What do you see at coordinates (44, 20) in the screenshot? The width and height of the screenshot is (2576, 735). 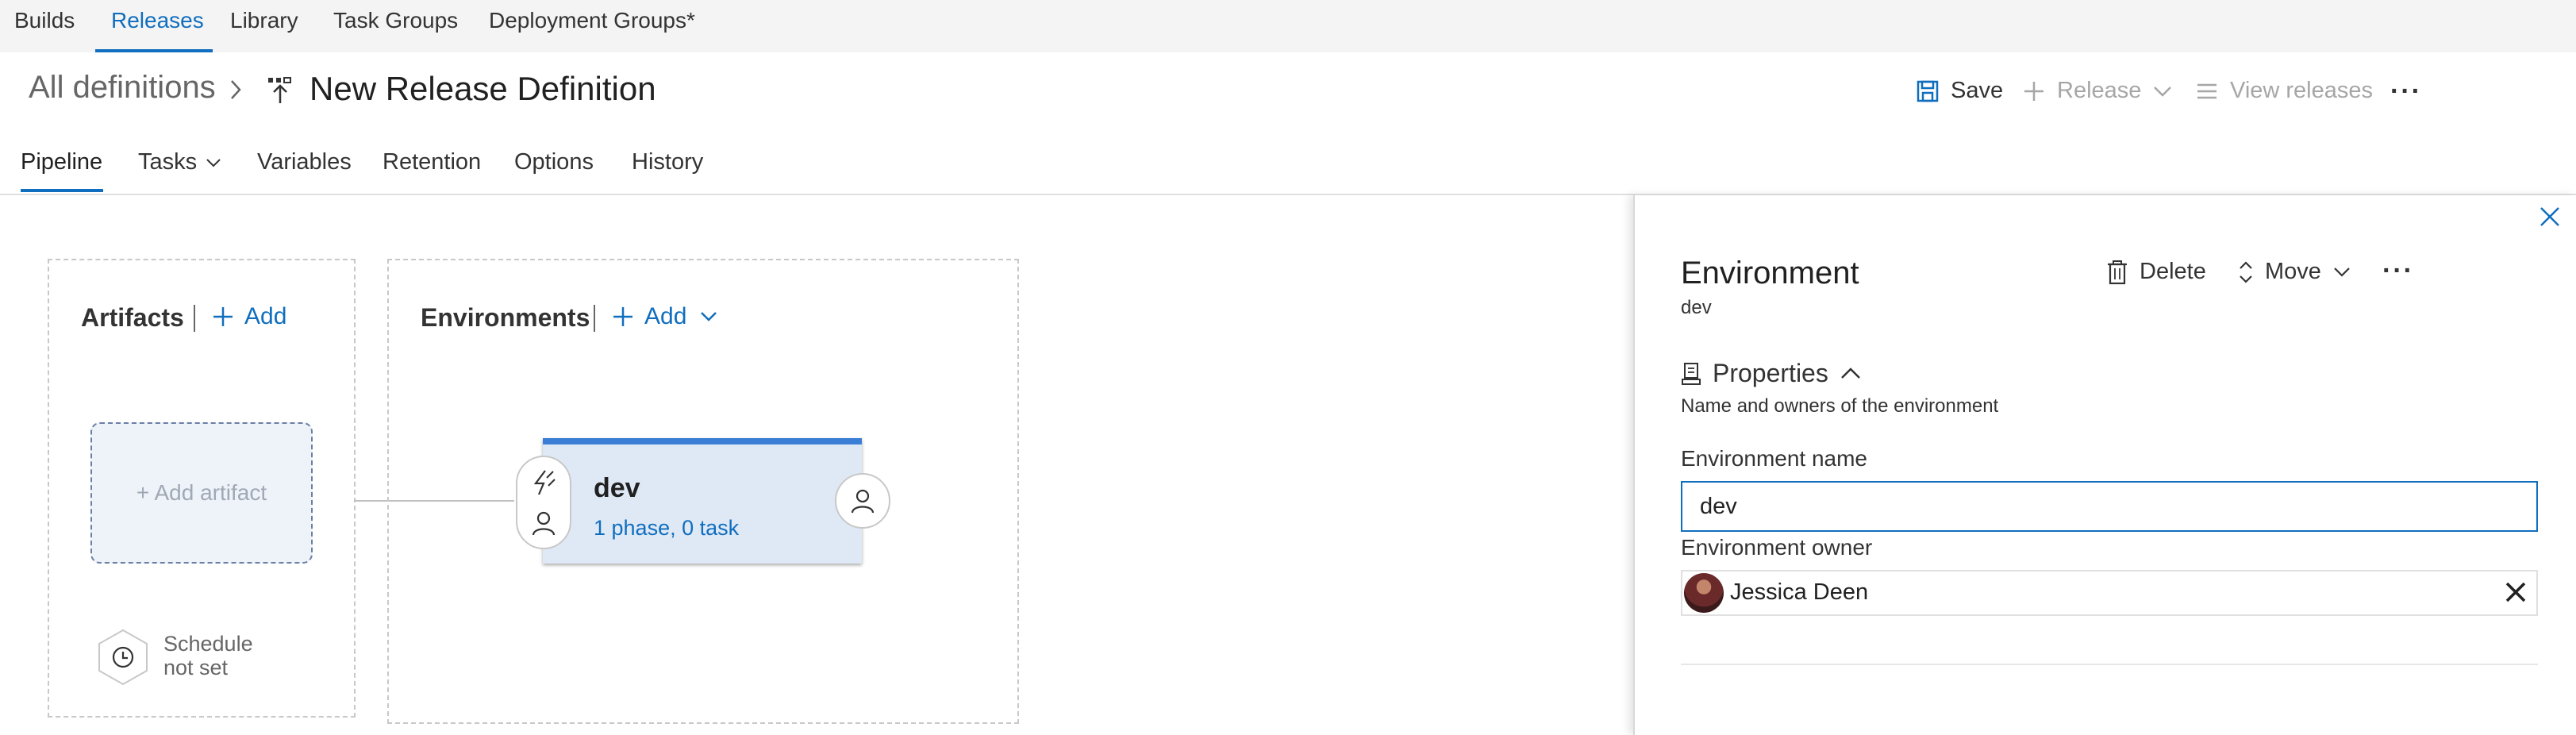 I see `nav-builds: Builds` at bounding box center [44, 20].